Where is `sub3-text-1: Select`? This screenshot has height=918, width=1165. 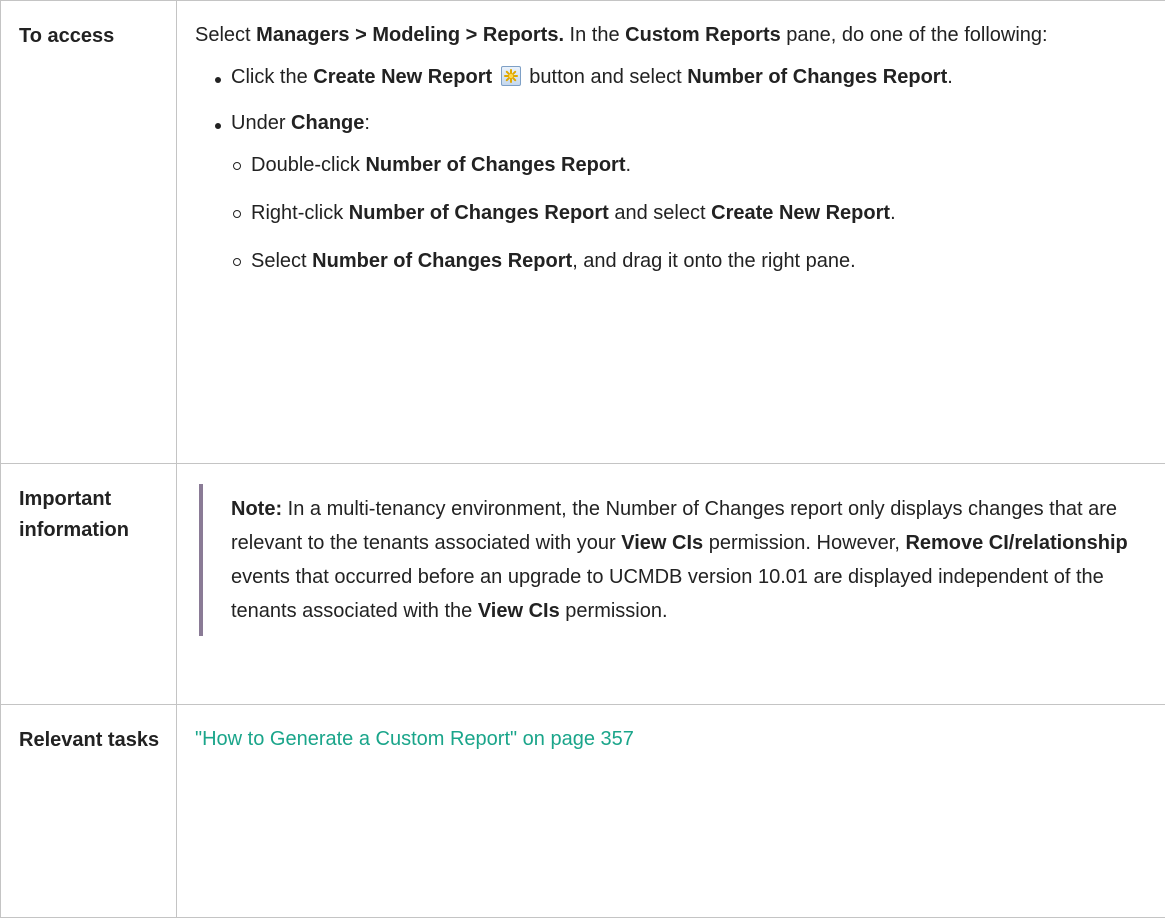 sub3-text-1: Select is located at coordinates (281, 261).